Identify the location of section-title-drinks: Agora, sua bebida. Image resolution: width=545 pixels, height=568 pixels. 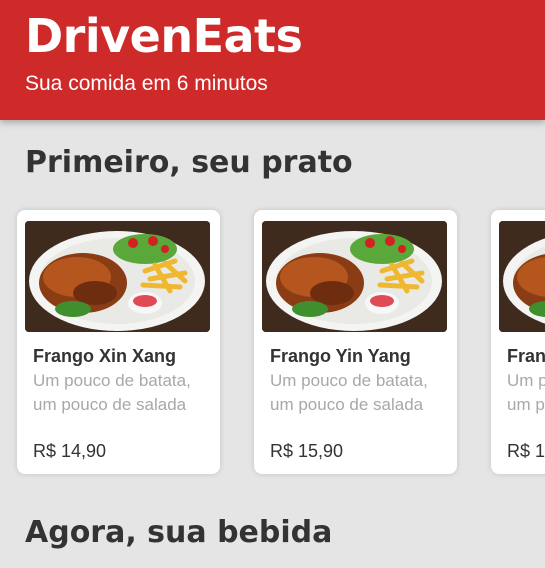
(179, 532).